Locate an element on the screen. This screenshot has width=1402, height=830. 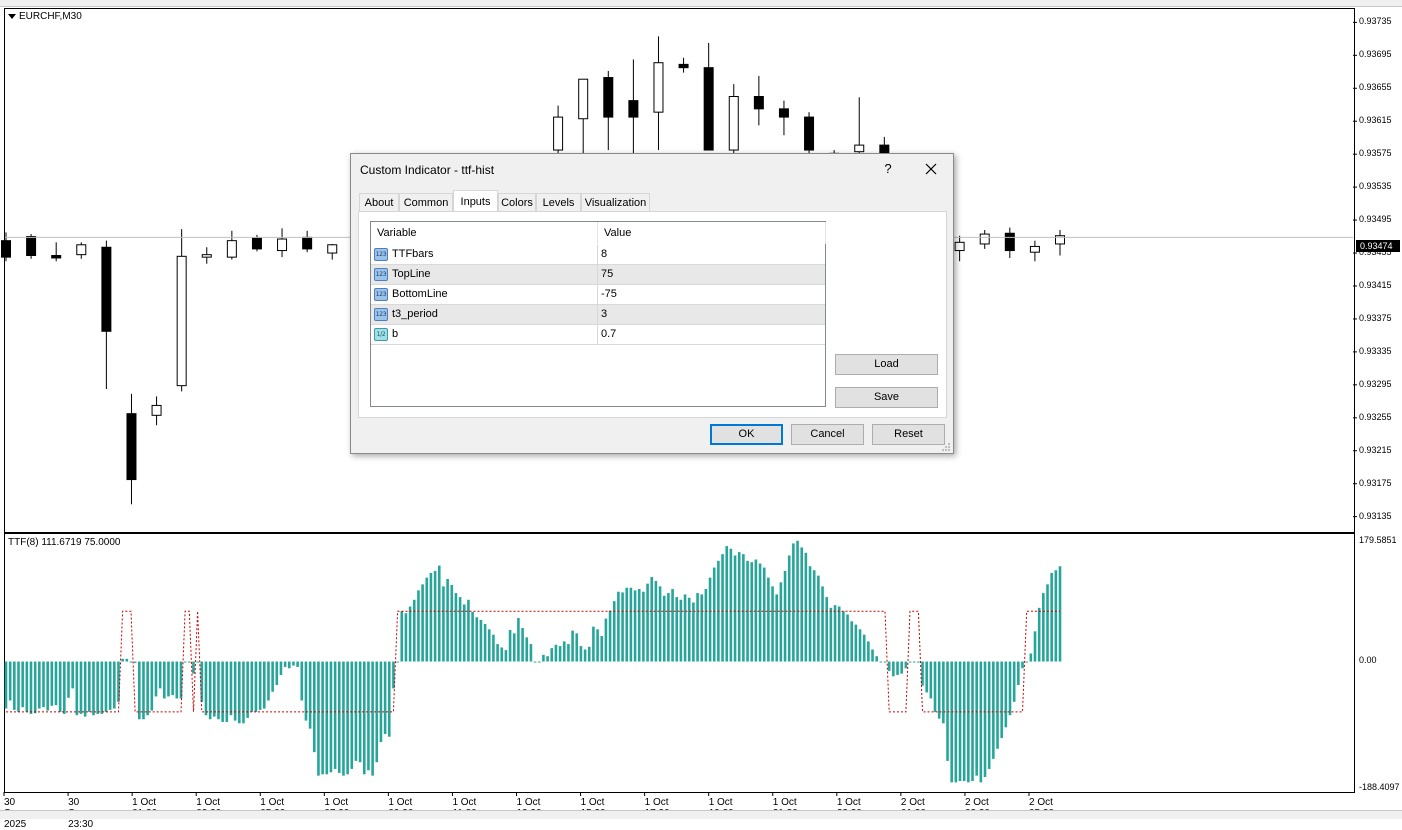
tab-common: Common is located at coordinates (426, 202).